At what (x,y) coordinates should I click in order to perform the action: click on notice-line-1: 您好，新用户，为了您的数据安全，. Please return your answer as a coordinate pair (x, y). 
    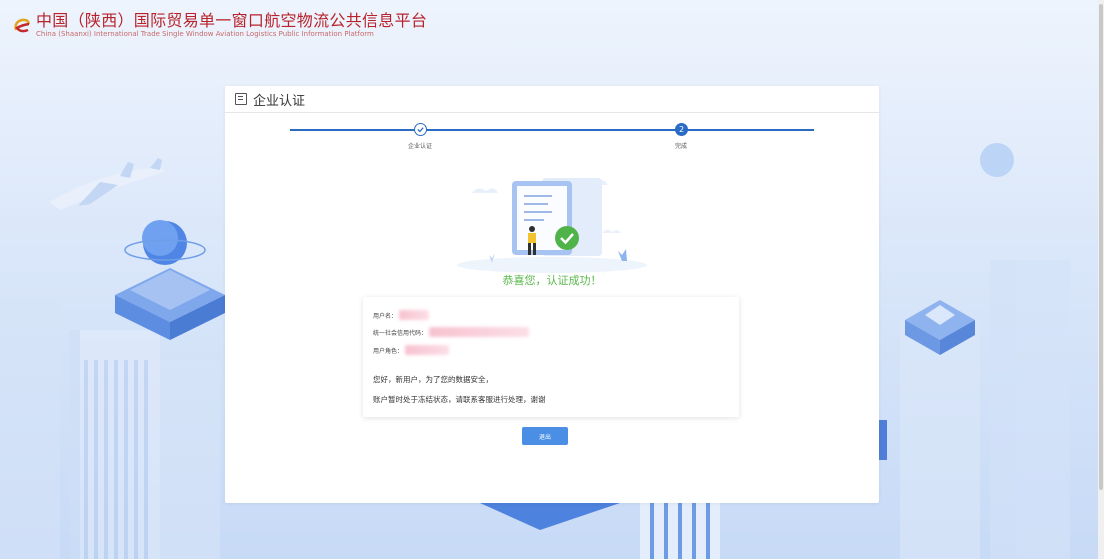
    Looking at the image, I should click on (433, 379).